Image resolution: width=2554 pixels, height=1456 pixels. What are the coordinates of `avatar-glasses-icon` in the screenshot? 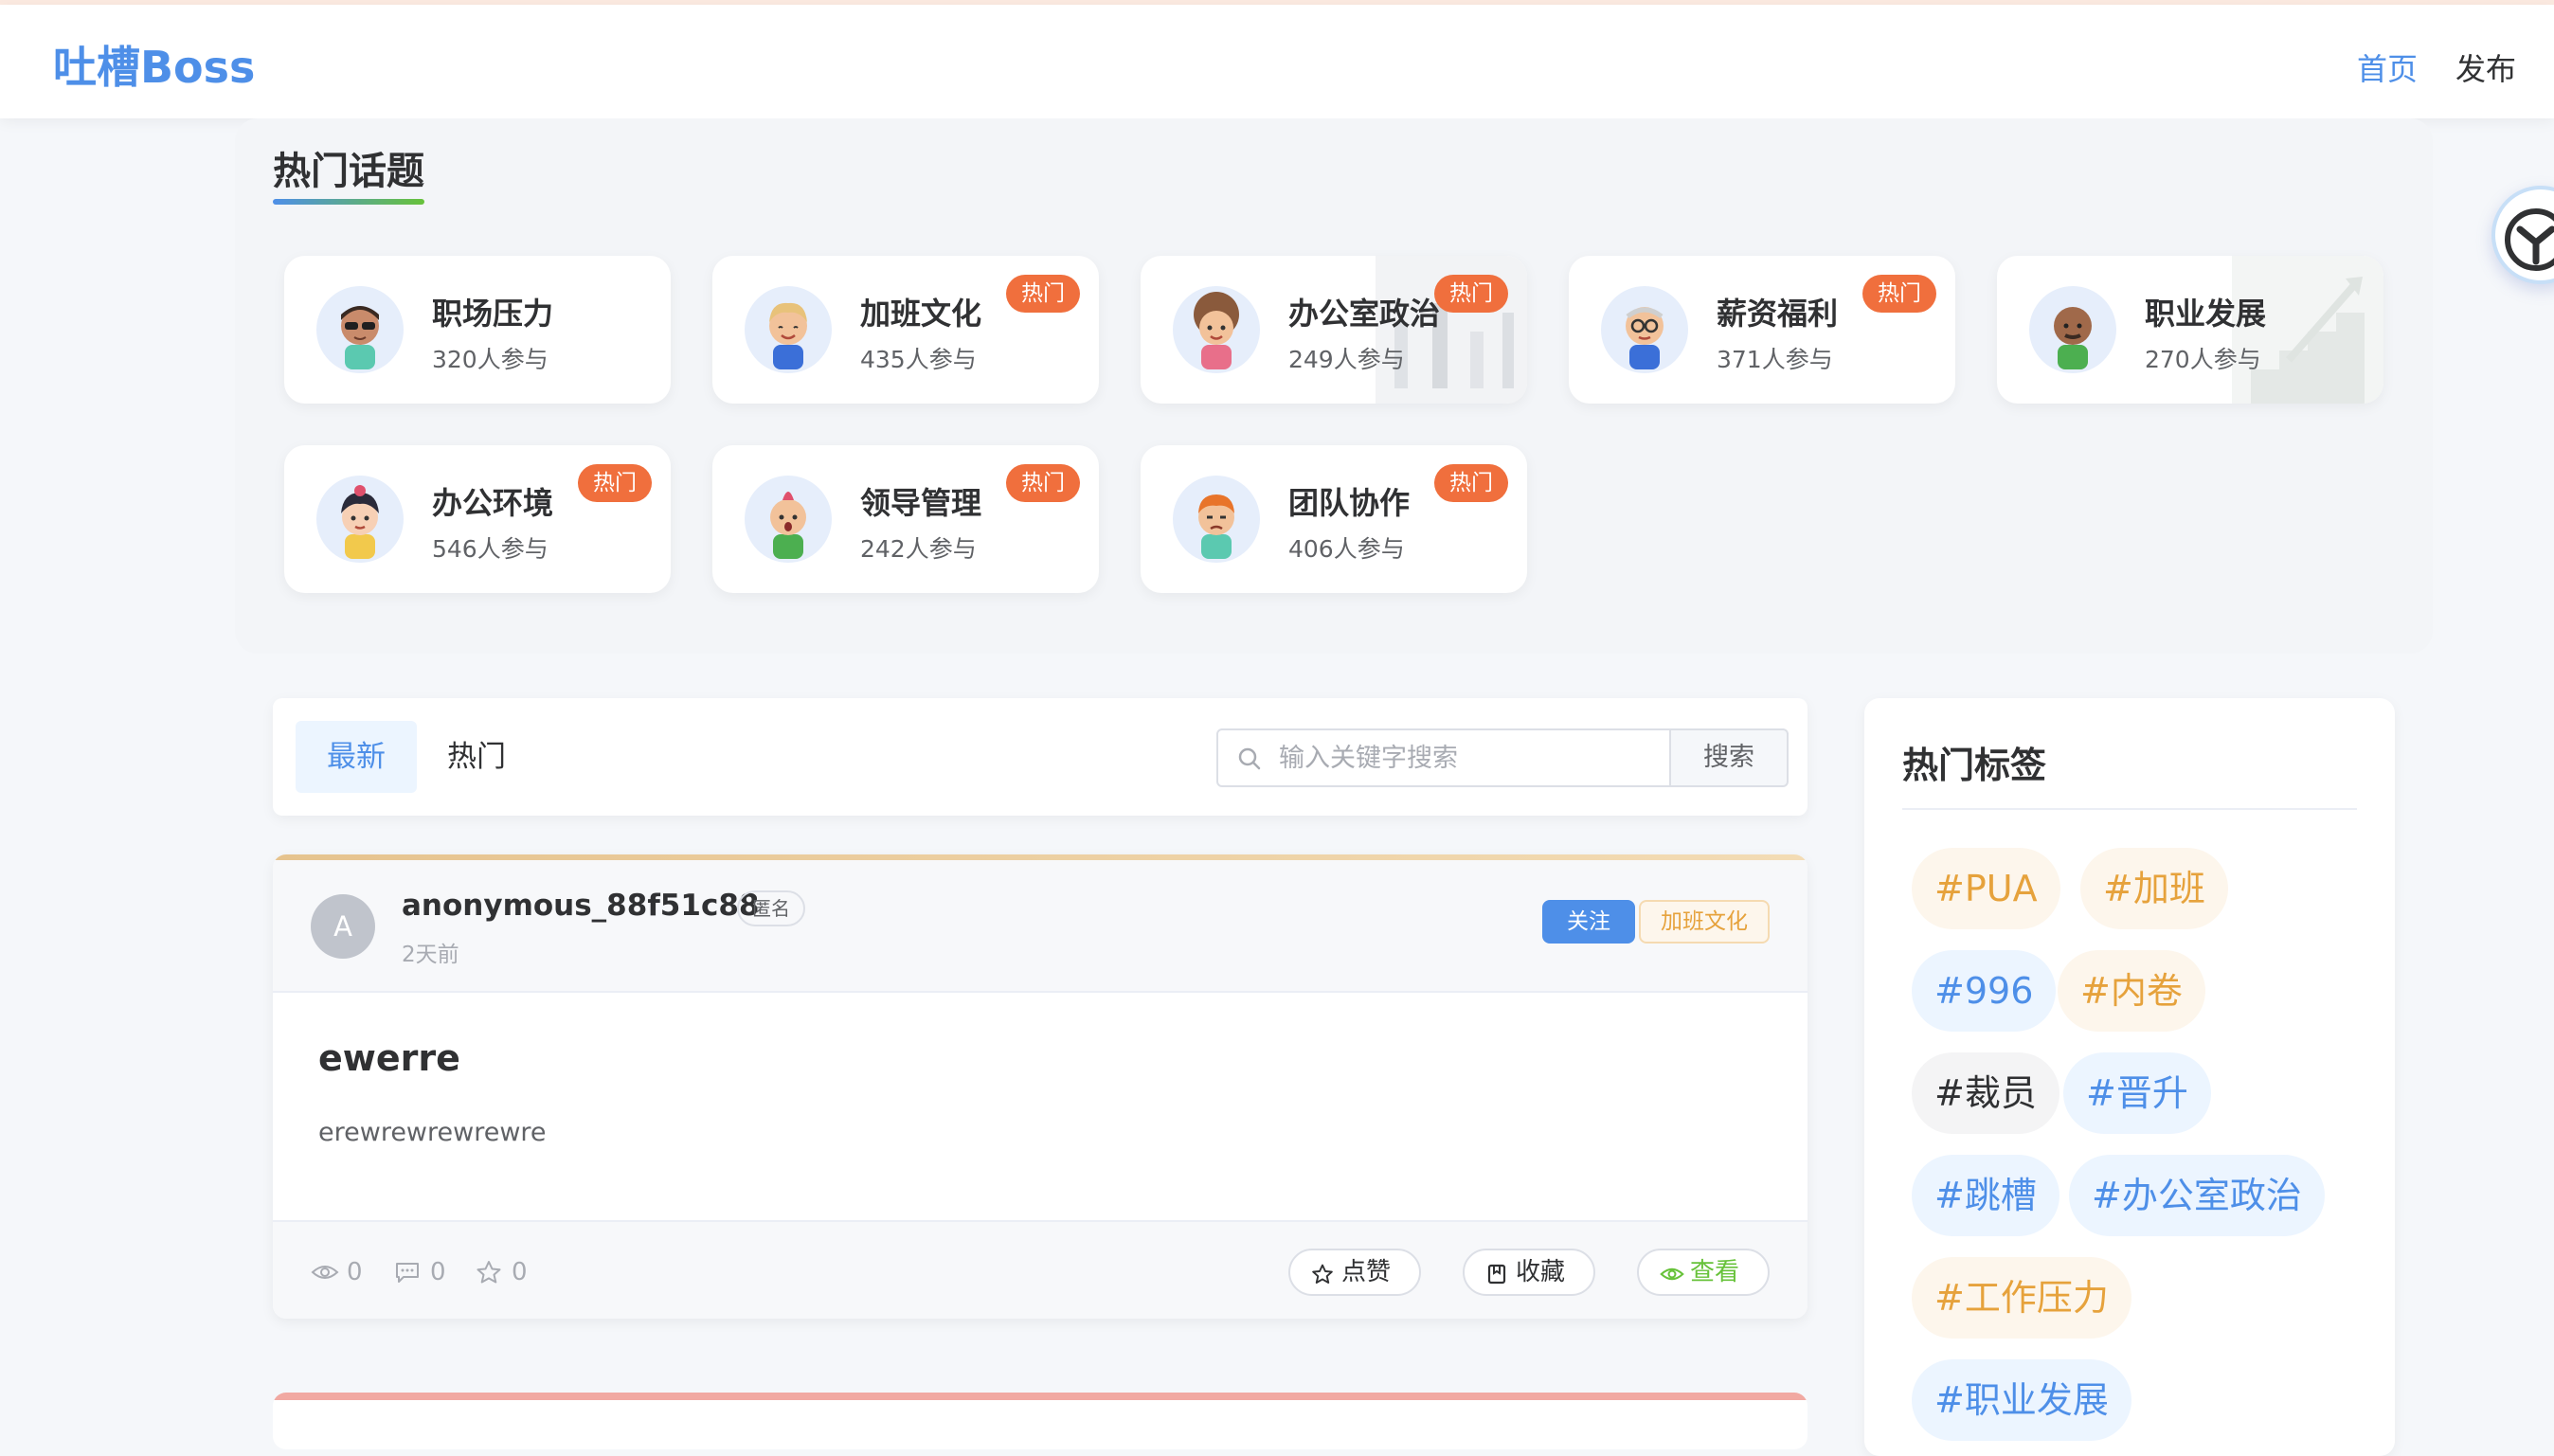 It's located at (1644, 330).